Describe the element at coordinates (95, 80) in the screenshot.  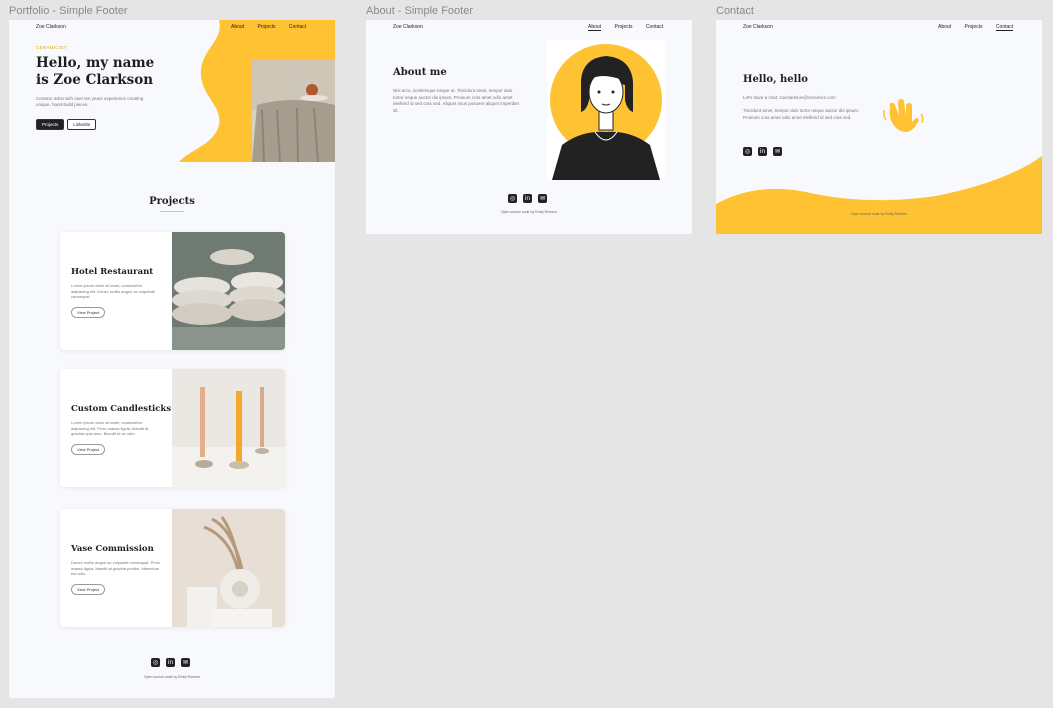
I see `hero-title-line-2: is Zoe Clarkson` at that location.